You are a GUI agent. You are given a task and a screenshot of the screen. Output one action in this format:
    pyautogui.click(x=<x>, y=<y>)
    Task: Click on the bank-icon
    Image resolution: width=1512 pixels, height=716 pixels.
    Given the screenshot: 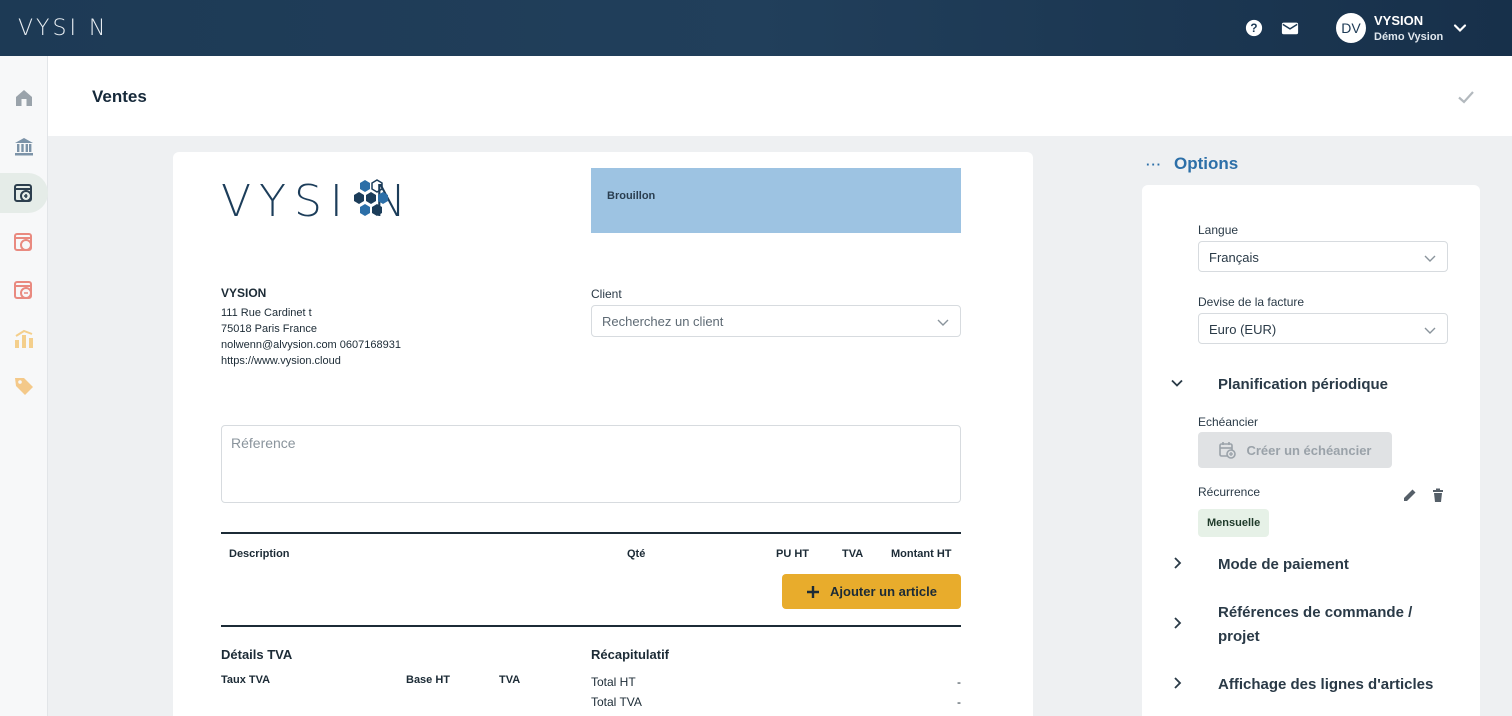 What is the action you would take?
    pyautogui.click(x=24, y=147)
    